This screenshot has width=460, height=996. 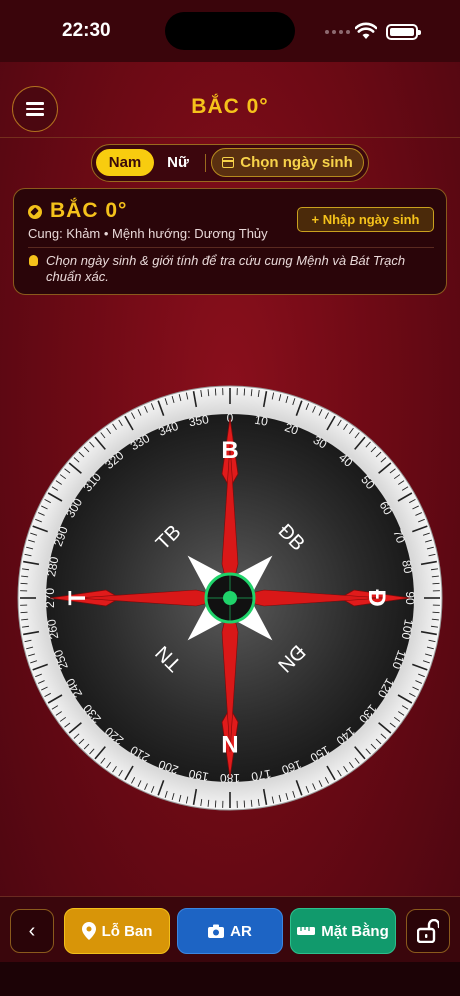 I want to click on degree-label: 10, so click(x=261, y=421).